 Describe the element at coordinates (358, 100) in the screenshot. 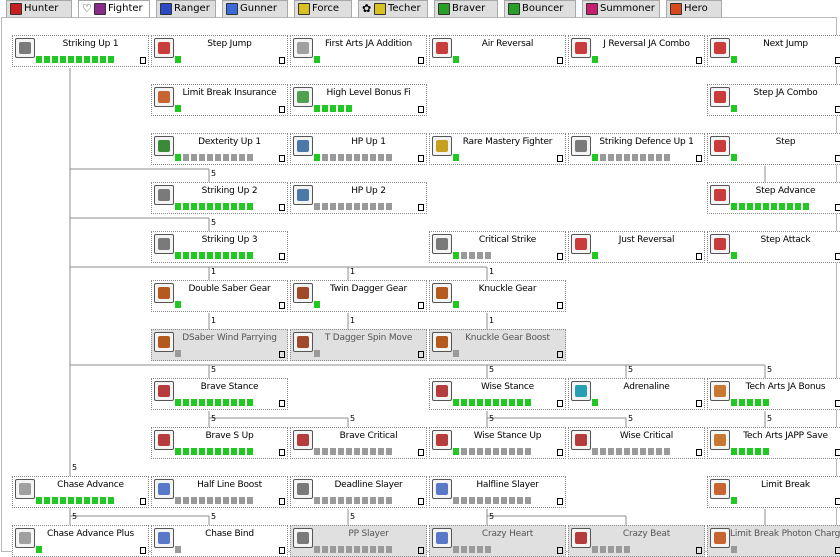

I see `skill-high-level-bonus-fi: High Level Bonus Fi` at that location.